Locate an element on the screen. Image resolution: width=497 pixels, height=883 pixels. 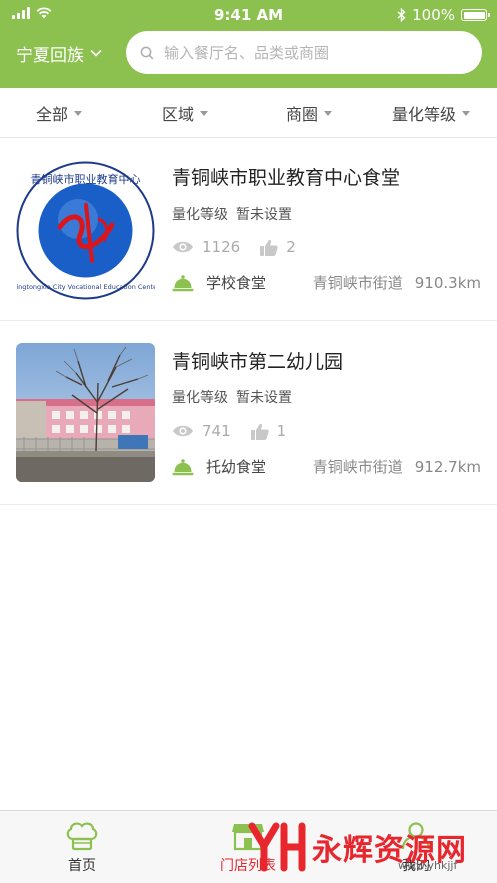
tab-bar: 首页 门店列表 我的 is located at coordinates (248, 846).